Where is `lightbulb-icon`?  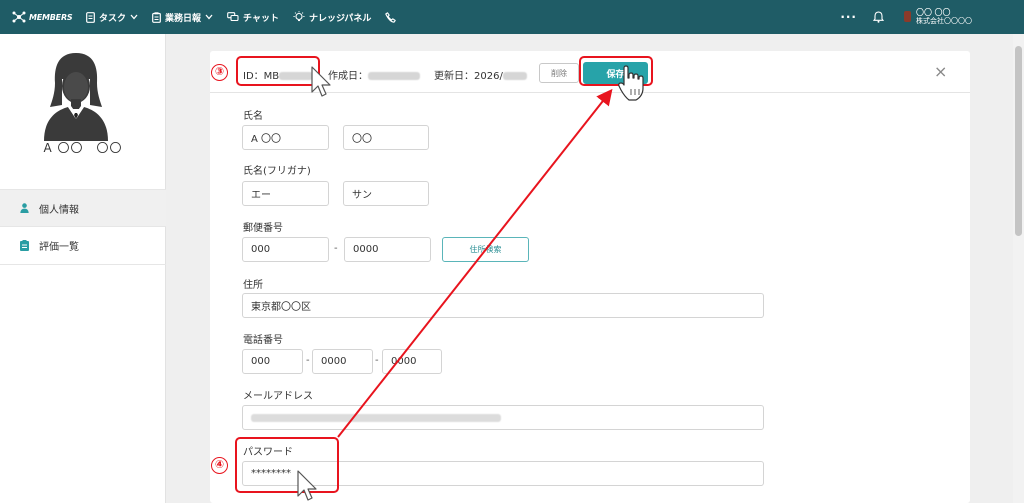 lightbulb-icon is located at coordinates (299, 16).